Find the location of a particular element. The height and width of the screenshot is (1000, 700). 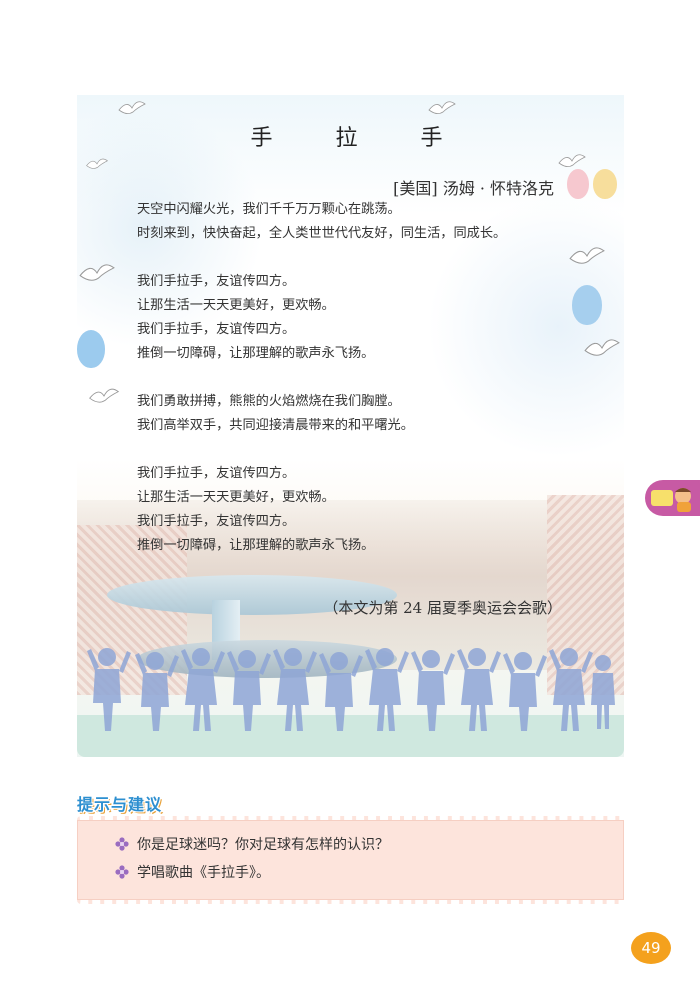

chapter-side-tab is located at coordinates (672, 498).